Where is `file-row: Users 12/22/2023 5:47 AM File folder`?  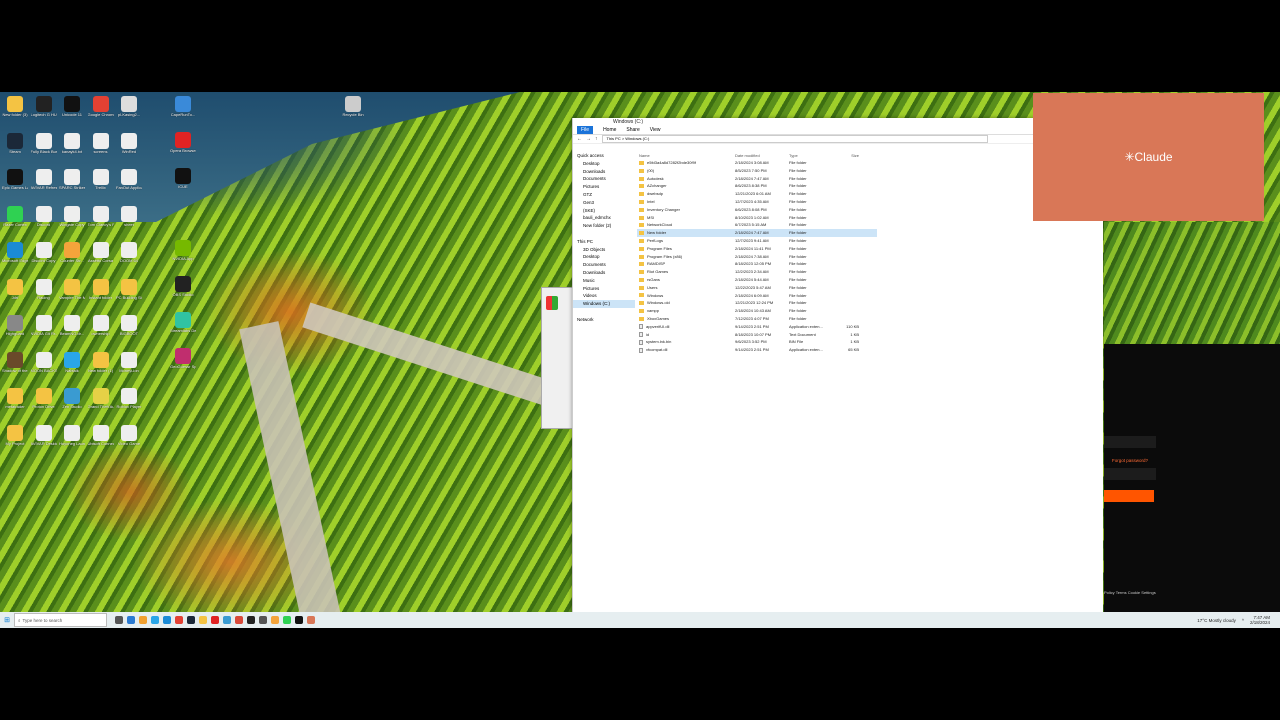
file-row: Users 12/22/2023 5:47 AM File folder is located at coordinates (757, 288).